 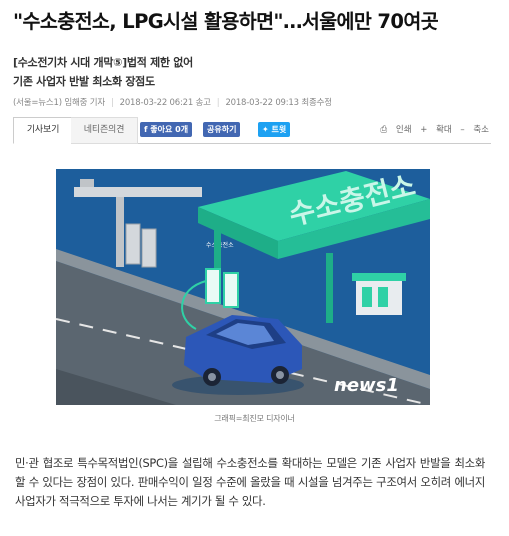 I want to click on article-tools: ⎙ 인쇄 + 확대 – 축소, so click(x=428, y=129).